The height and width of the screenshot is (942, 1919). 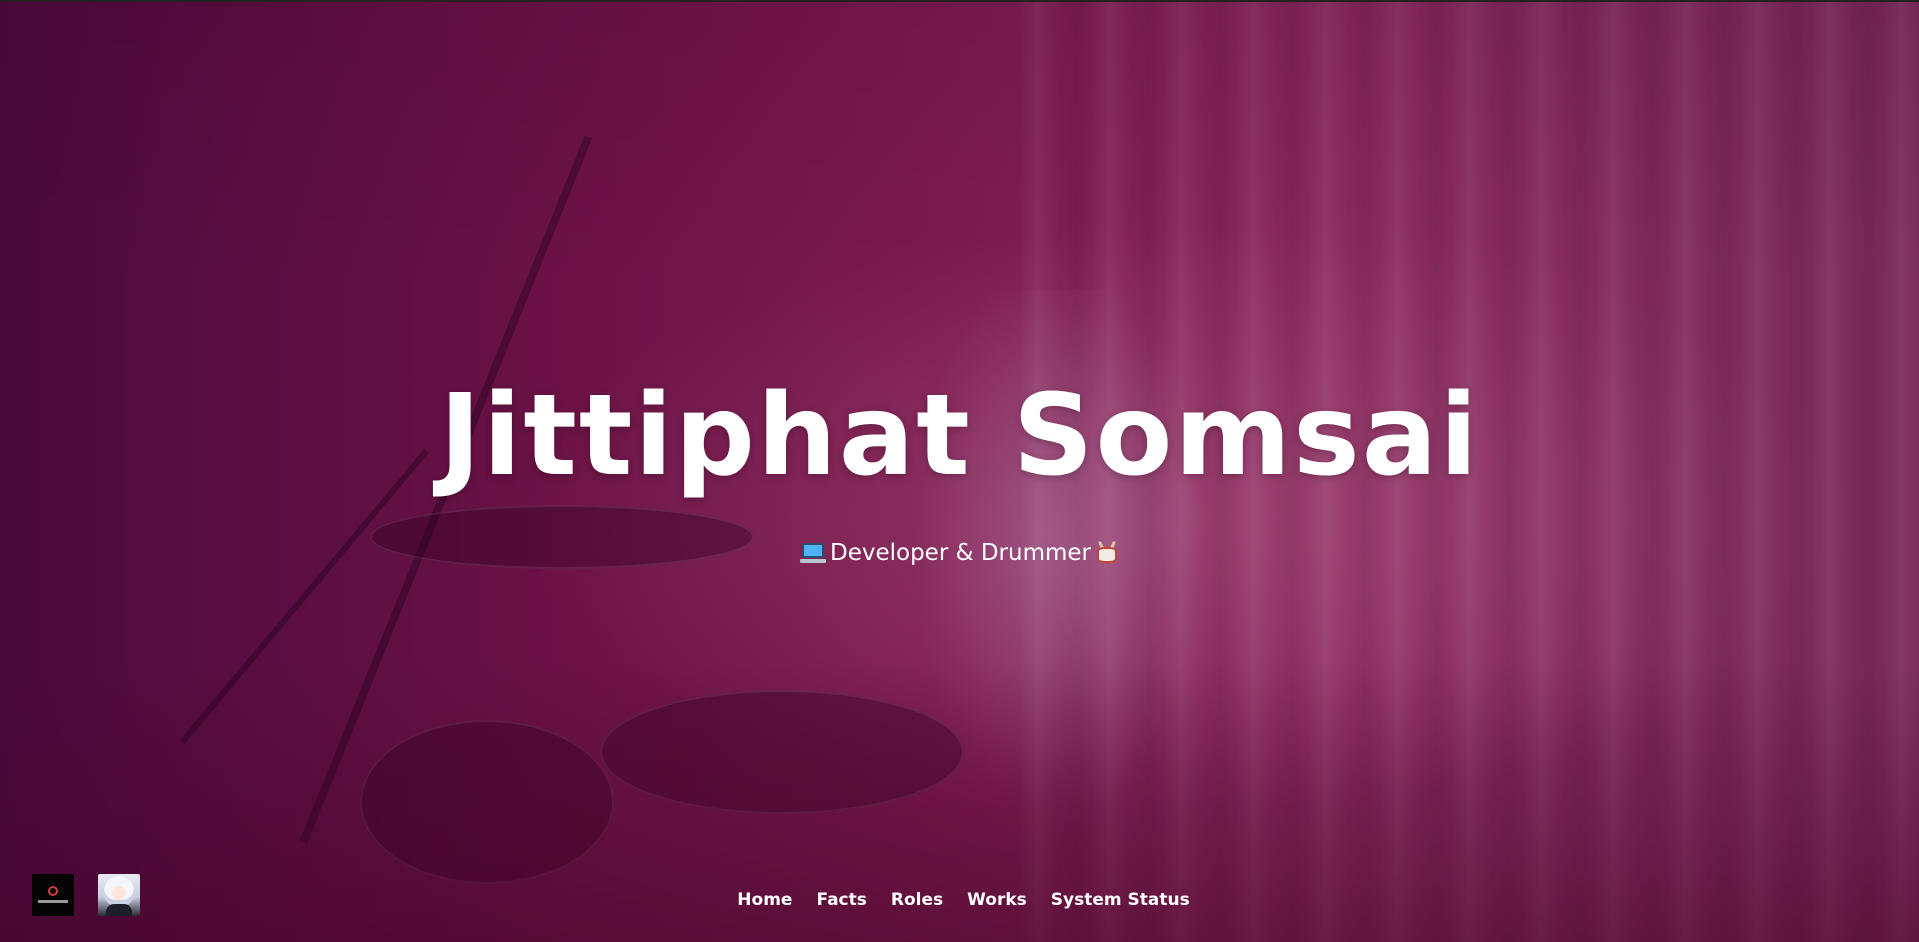 What do you see at coordinates (812, 553) in the screenshot?
I see `laptop-icon` at bounding box center [812, 553].